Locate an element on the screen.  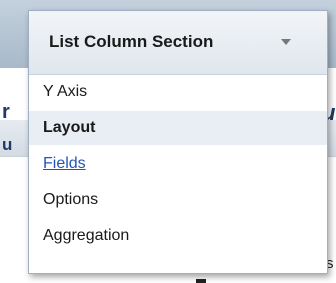
menu-item-layout: Layout is located at coordinates (178, 128).